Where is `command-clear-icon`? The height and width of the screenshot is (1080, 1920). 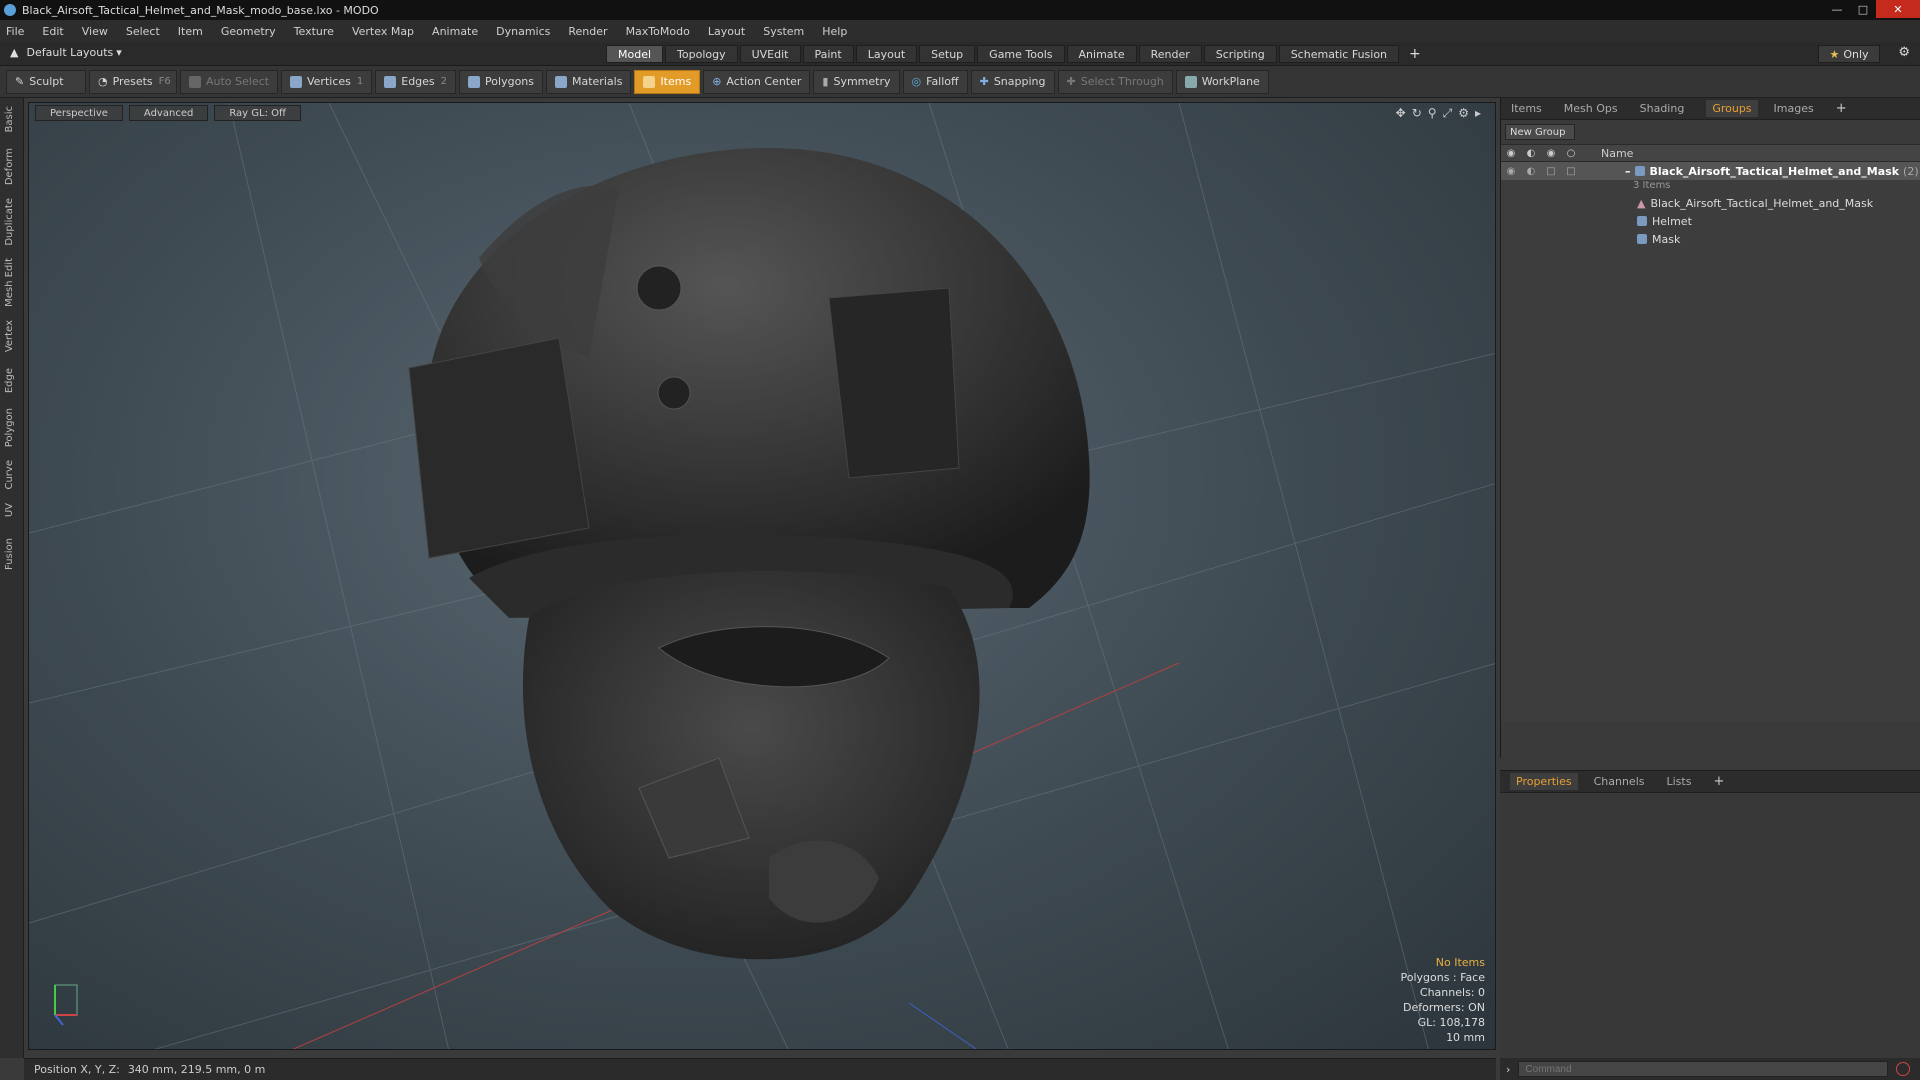
command-clear-icon is located at coordinates (1903, 1069).